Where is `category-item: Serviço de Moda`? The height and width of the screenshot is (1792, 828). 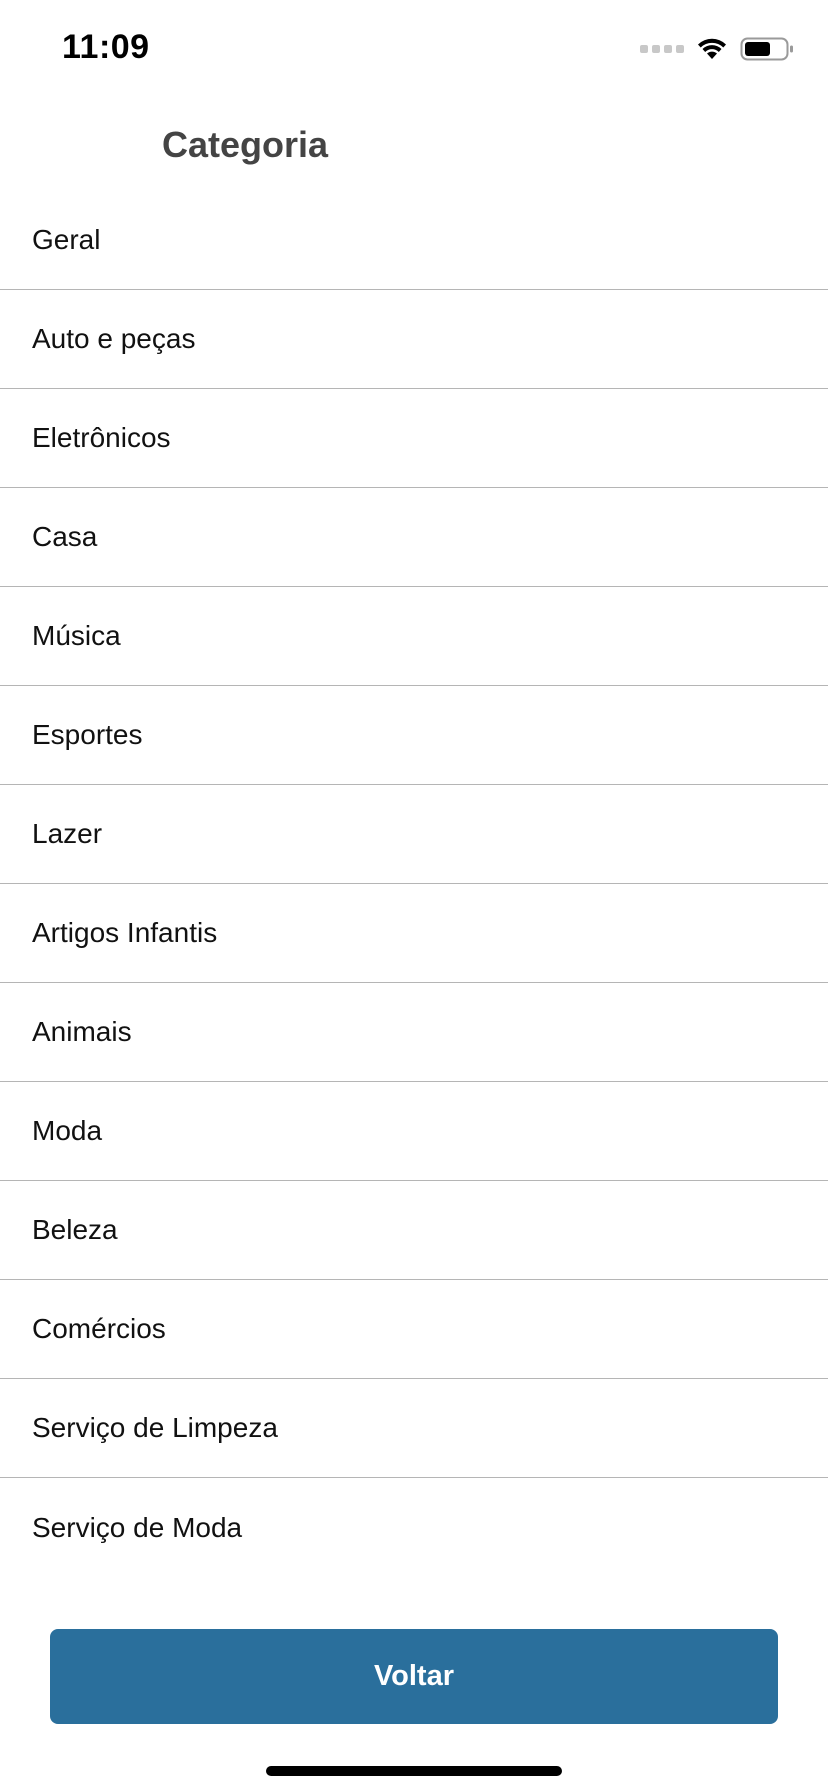
category-item: Serviço de Moda is located at coordinates (414, 1527).